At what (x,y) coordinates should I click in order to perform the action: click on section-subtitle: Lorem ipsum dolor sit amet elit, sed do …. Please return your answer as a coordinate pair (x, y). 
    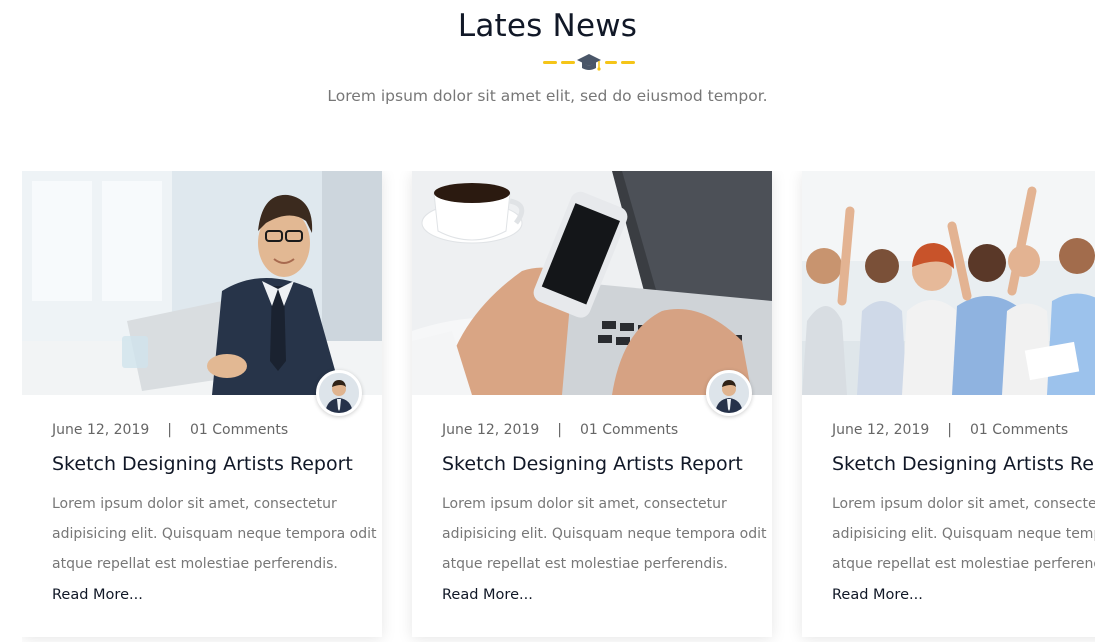
    Looking at the image, I should click on (547, 96).